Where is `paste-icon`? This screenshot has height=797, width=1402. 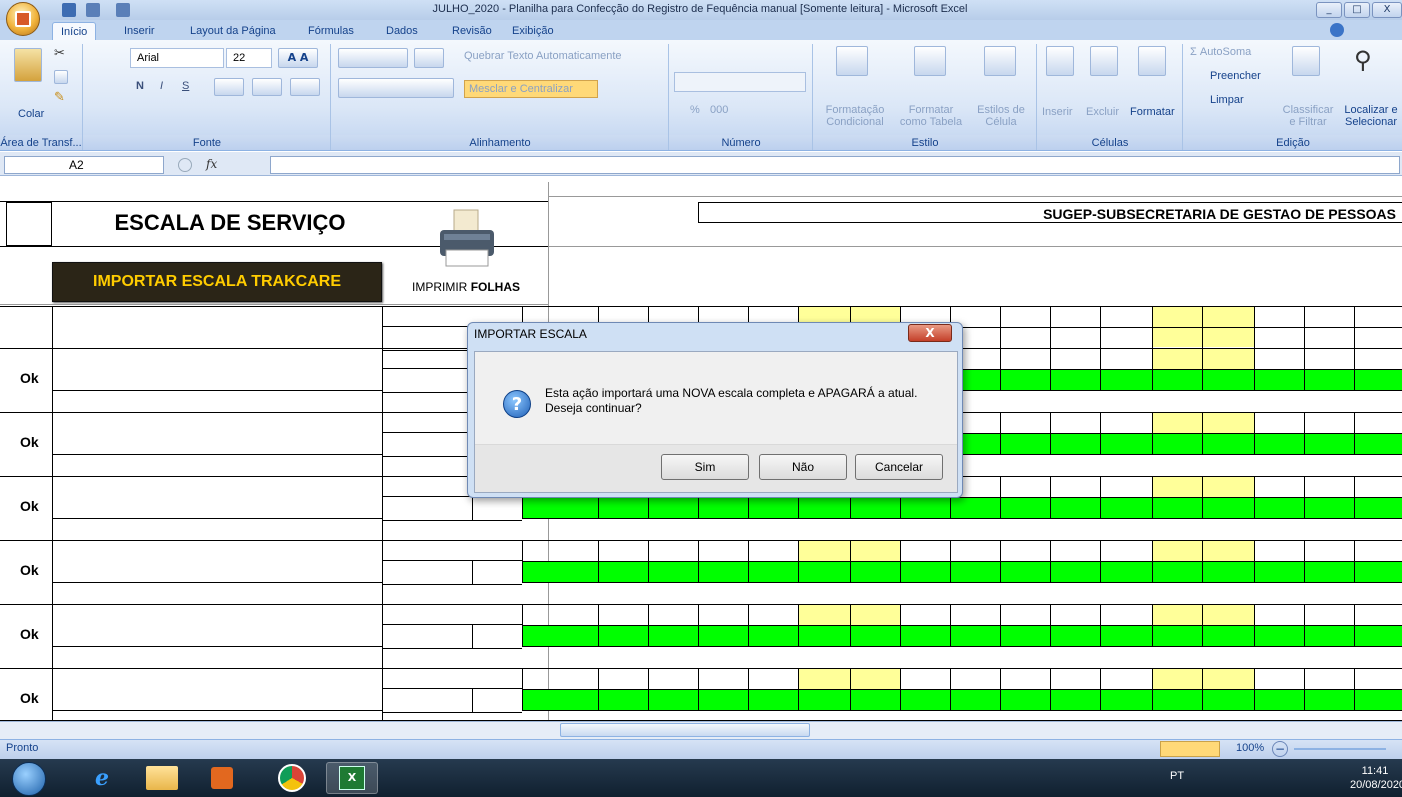 paste-icon is located at coordinates (28, 65).